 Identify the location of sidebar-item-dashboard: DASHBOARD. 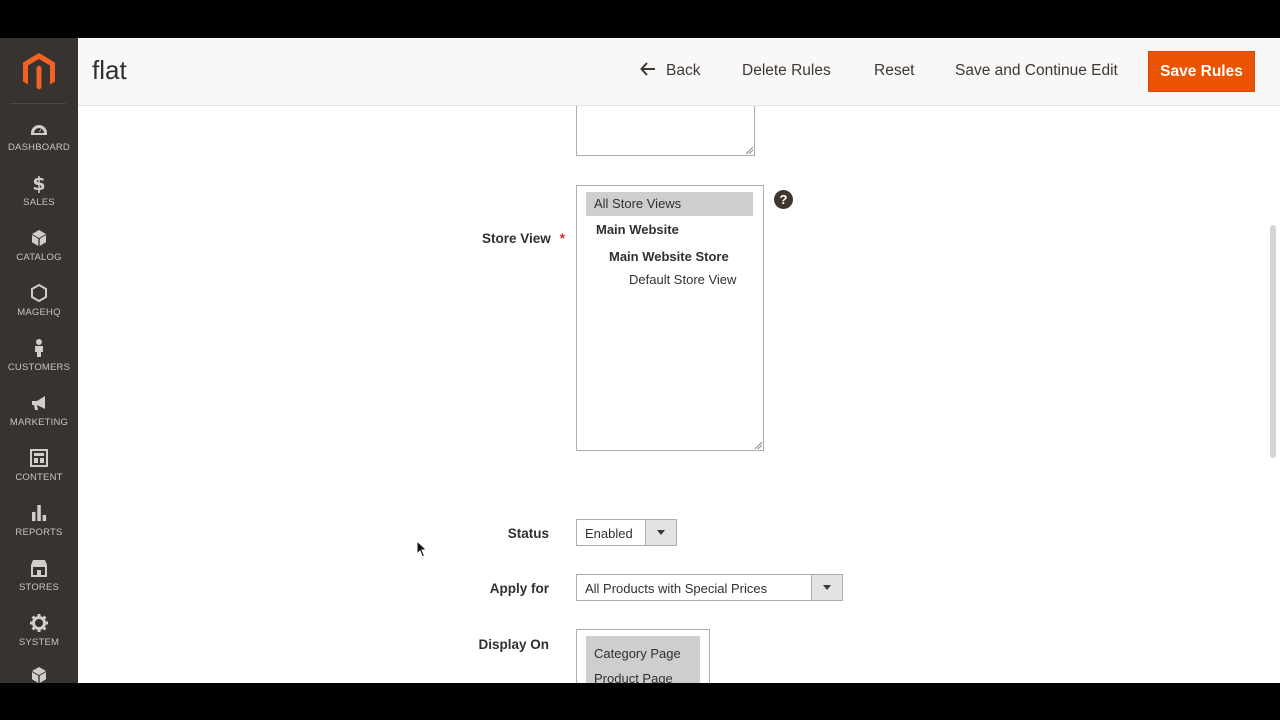
(39, 145).